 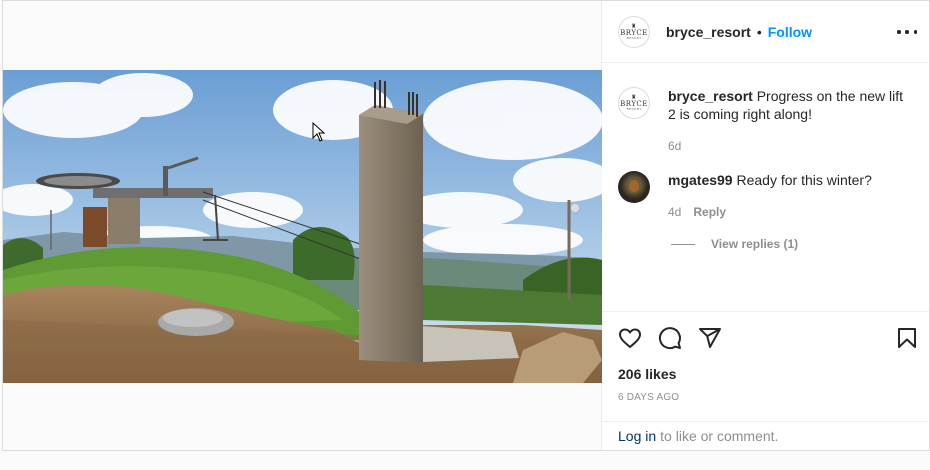 What do you see at coordinates (765, 374) in the screenshot?
I see `likes-count: 206 likes` at bounding box center [765, 374].